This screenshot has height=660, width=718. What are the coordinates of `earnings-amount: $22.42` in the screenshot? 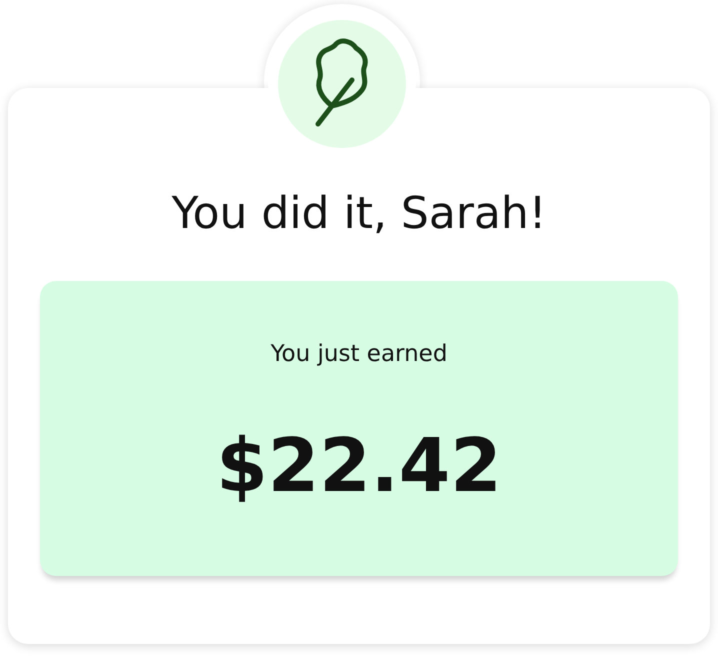 It's located at (359, 466).